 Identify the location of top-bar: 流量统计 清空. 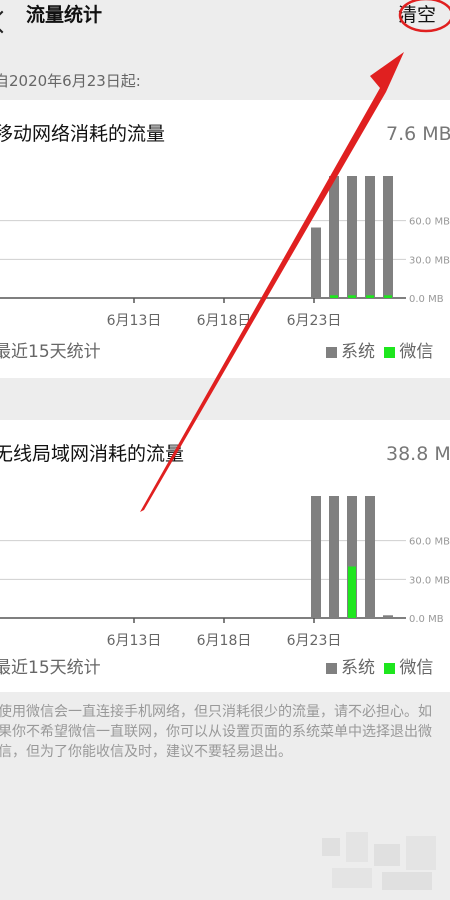
(225, 23).